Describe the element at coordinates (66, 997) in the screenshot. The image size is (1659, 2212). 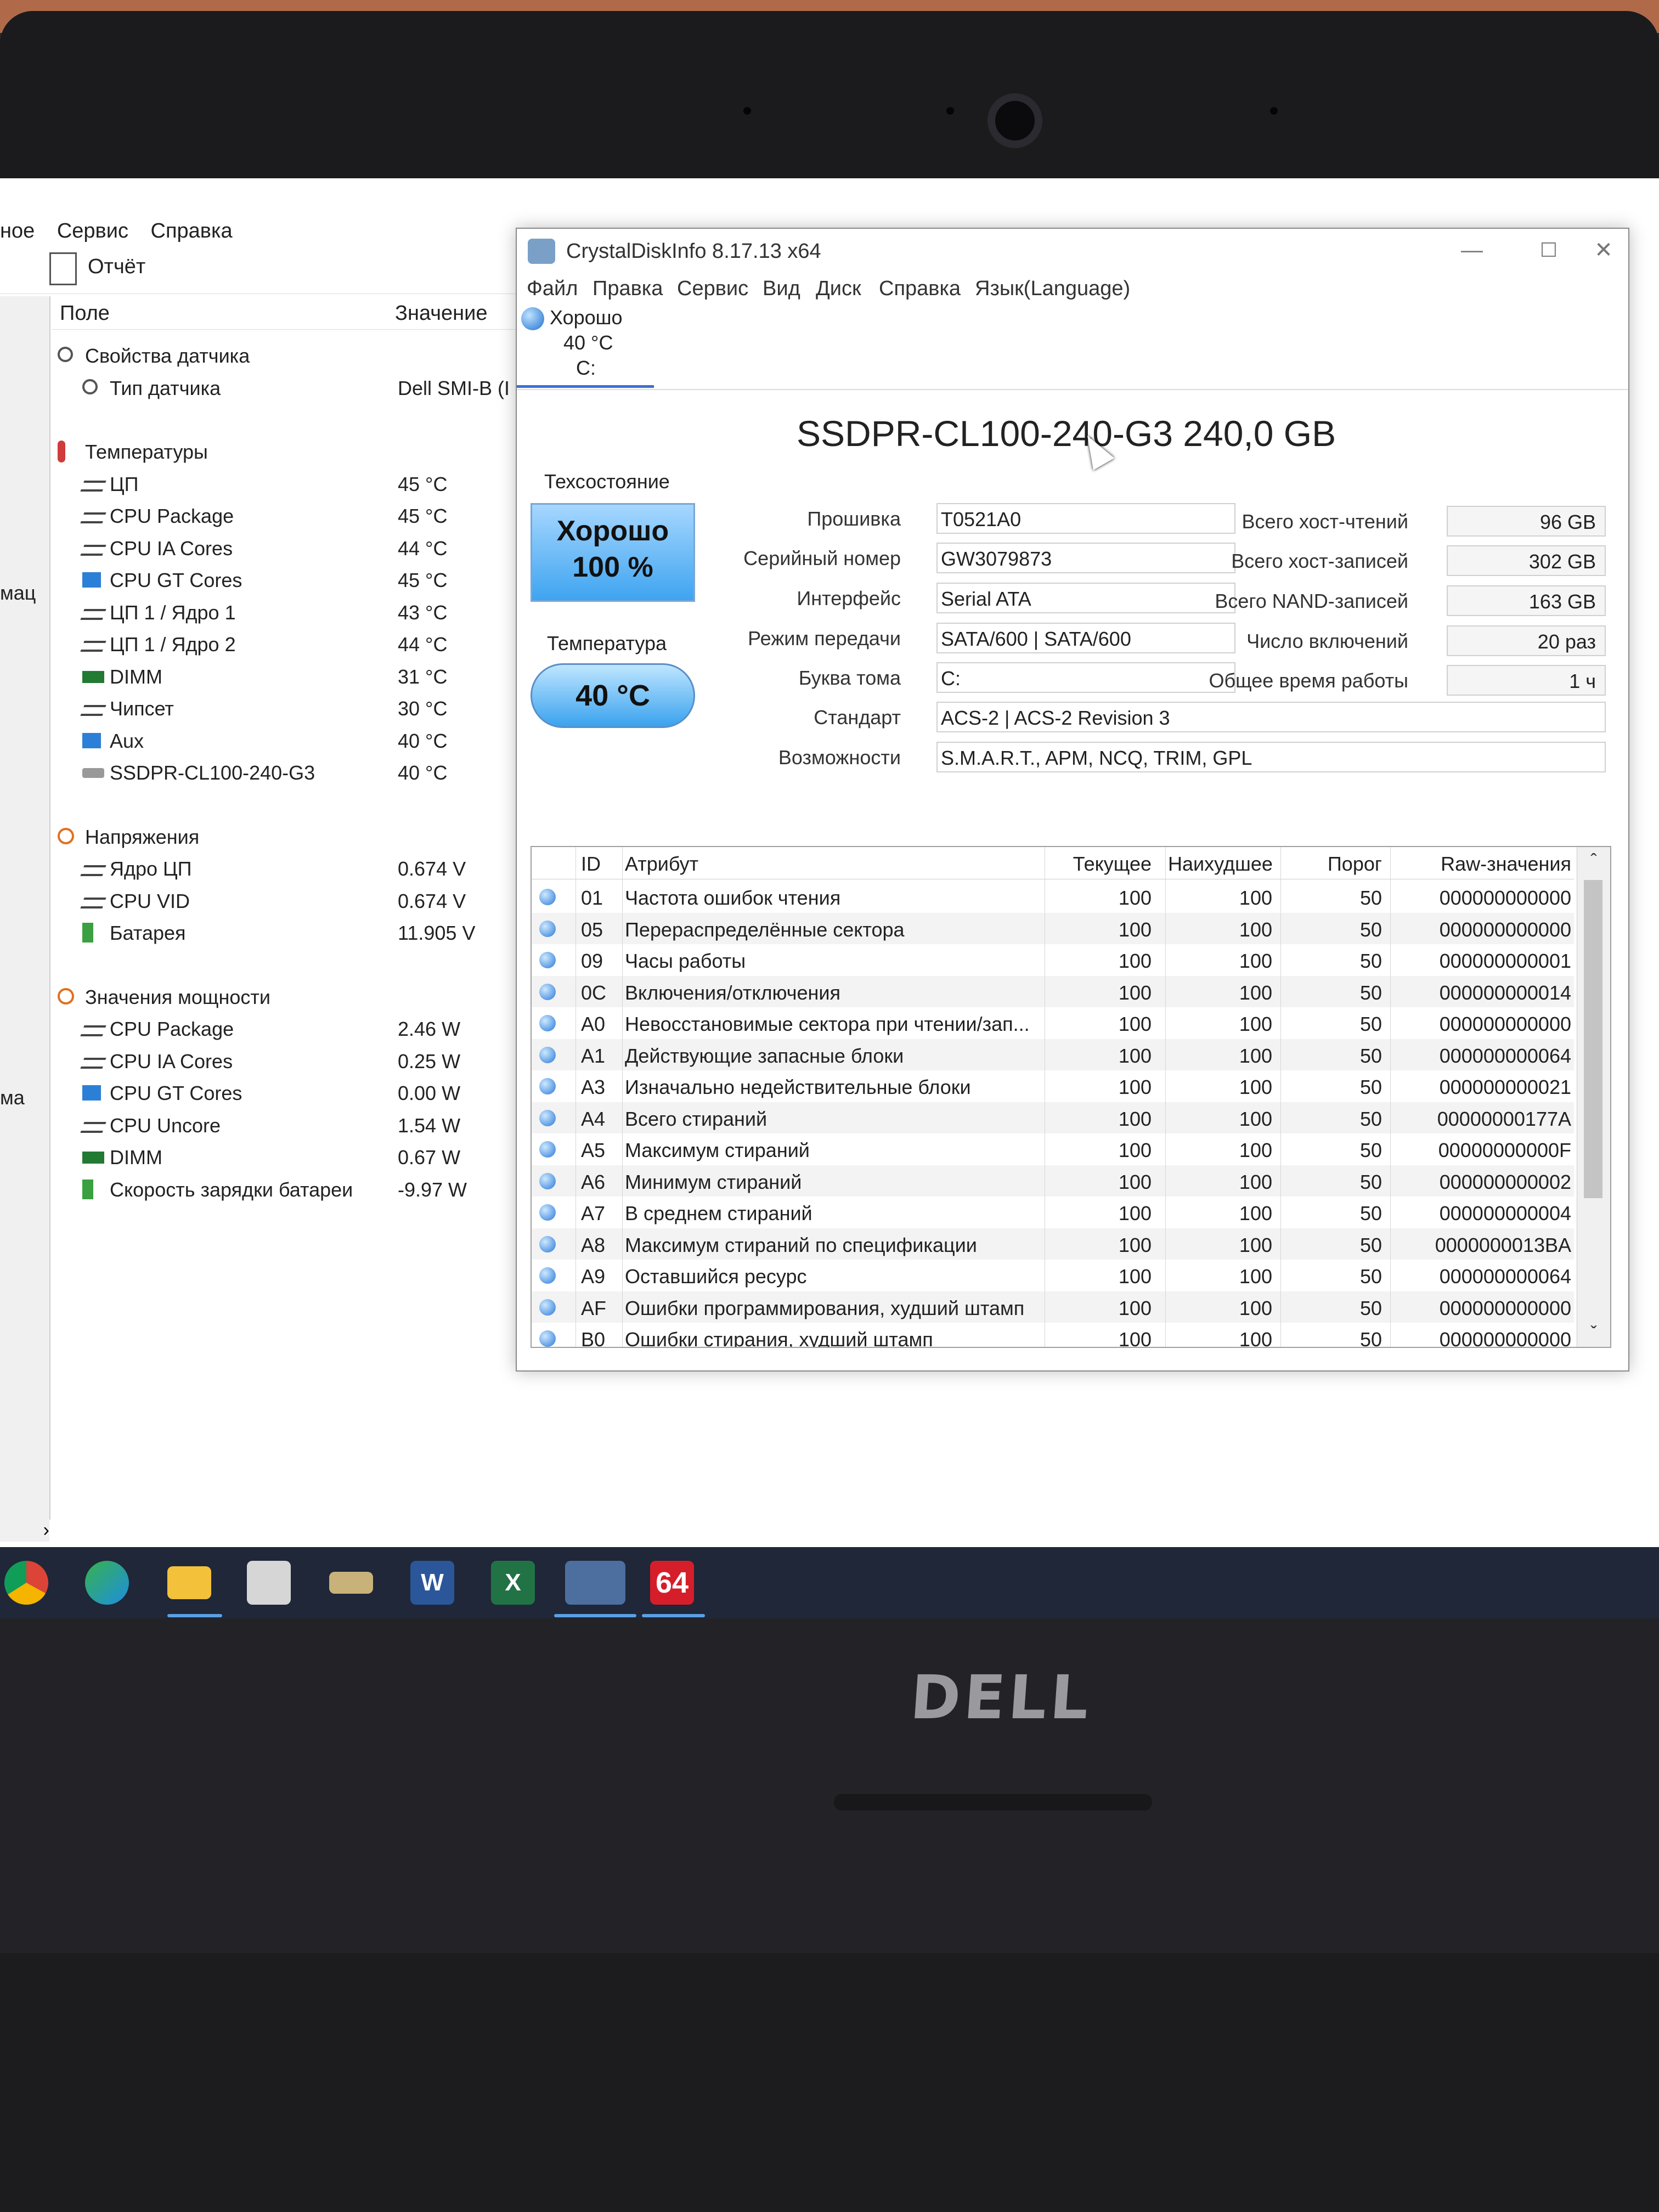
I see `power-icon` at that location.